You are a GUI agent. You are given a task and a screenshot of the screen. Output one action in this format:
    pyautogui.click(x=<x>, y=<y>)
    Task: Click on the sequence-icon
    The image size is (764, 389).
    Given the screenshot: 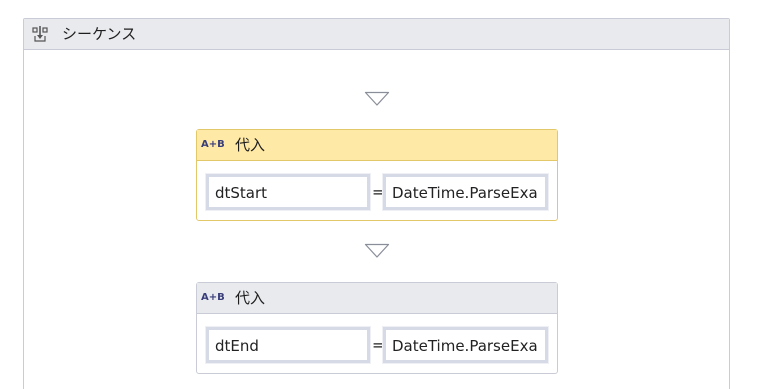 What is the action you would take?
    pyautogui.click(x=40, y=34)
    